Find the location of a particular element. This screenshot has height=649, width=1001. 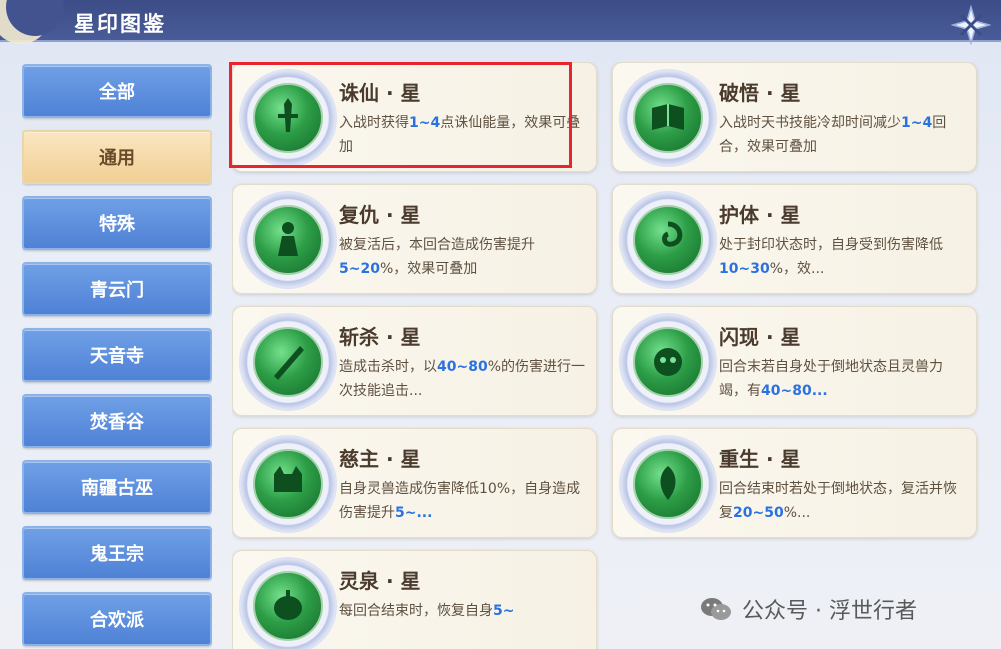

category-tab: 合欢派 is located at coordinates (117, 619).